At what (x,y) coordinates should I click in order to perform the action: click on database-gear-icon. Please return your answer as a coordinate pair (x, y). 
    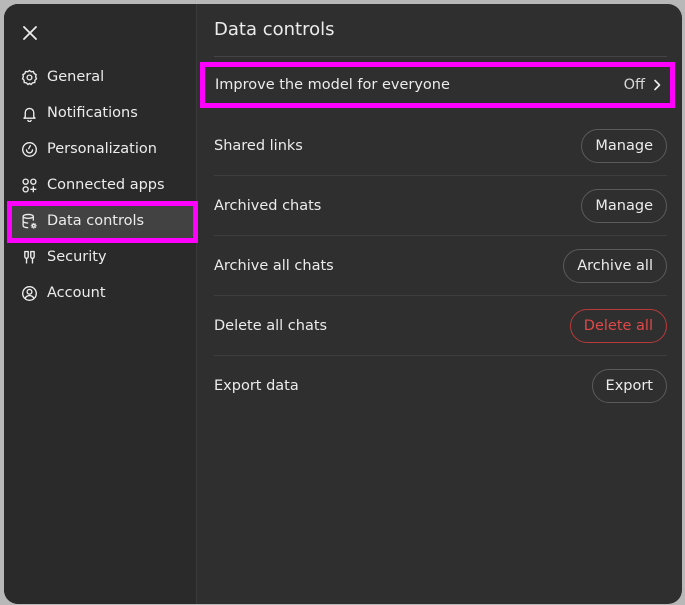
    Looking at the image, I should click on (29, 221).